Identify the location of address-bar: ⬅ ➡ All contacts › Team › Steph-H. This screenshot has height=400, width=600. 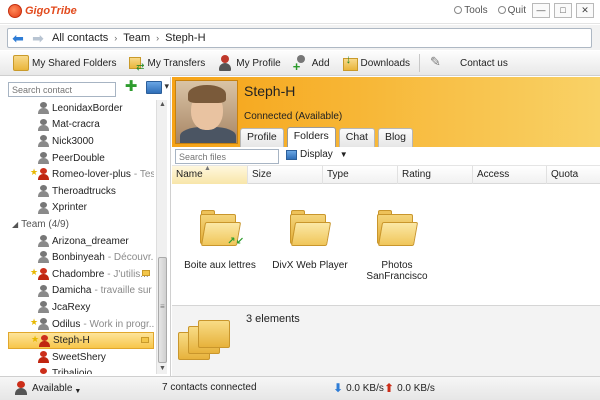
(300, 37).